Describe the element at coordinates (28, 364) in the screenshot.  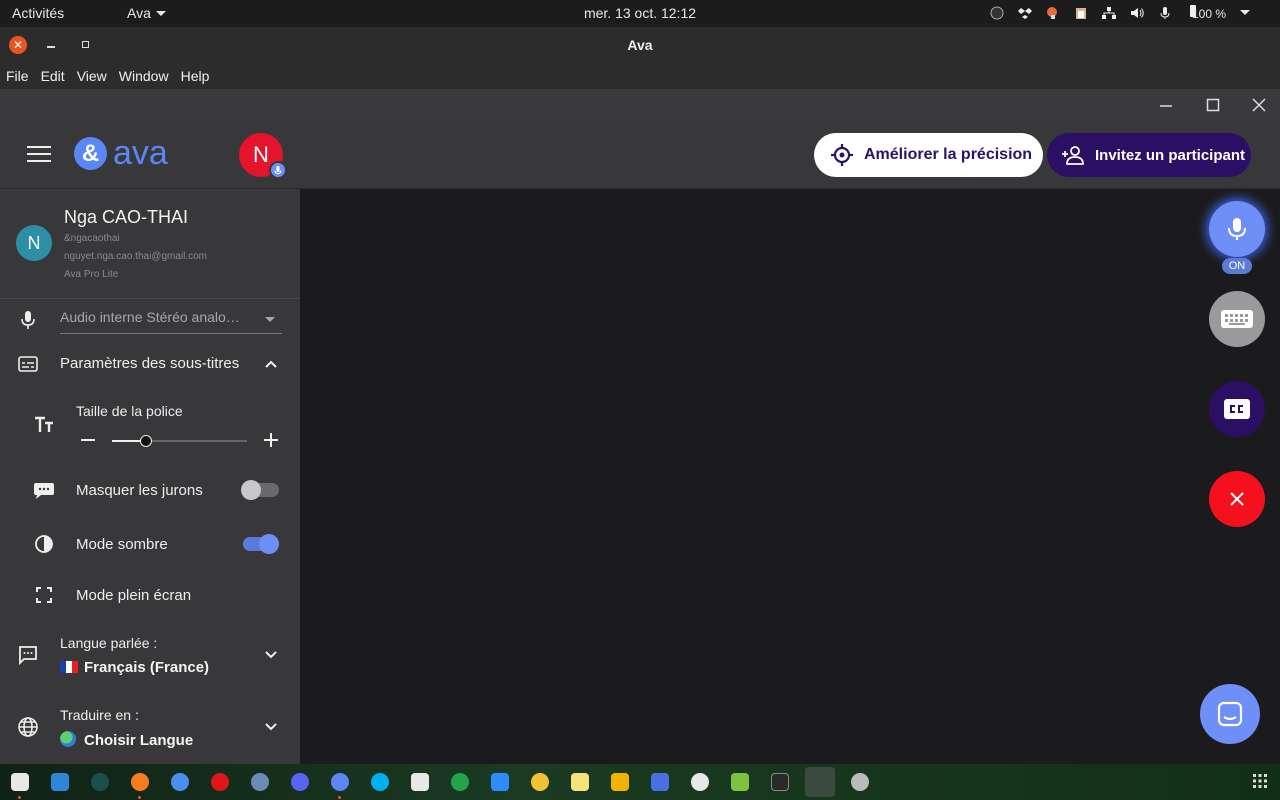
I see `subtitles-icon` at that location.